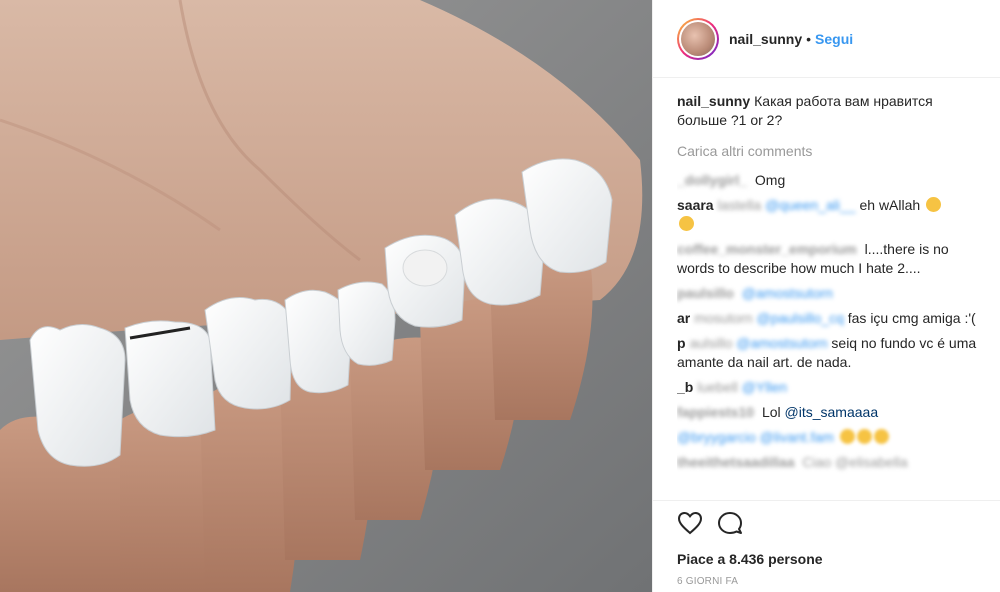 The width and height of the screenshot is (1000, 592). What do you see at coordinates (771, 412) in the screenshot?
I see `comment-text: Lol` at bounding box center [771, 412].